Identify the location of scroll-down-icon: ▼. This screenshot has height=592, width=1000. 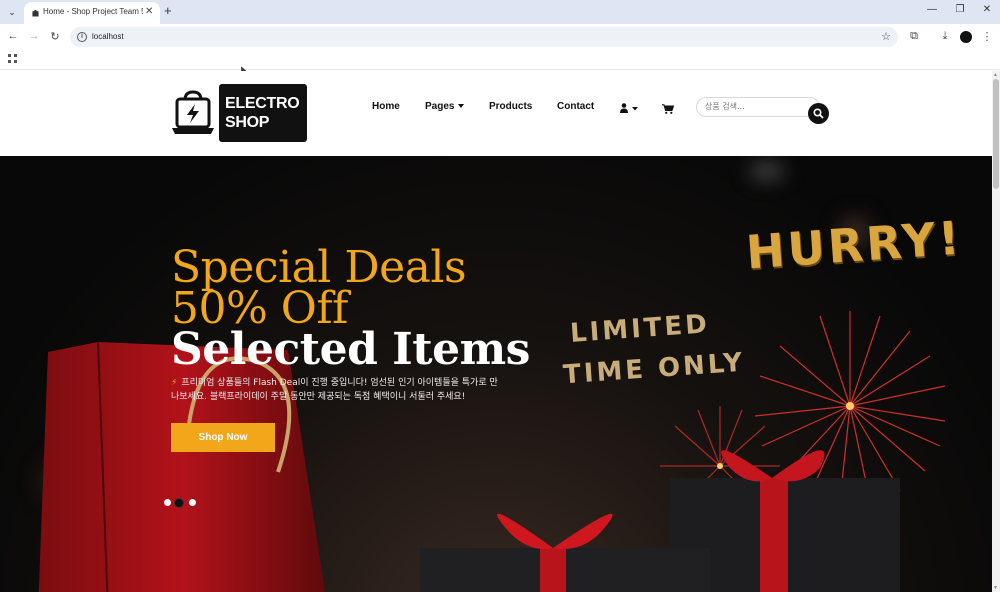
(995, 588).